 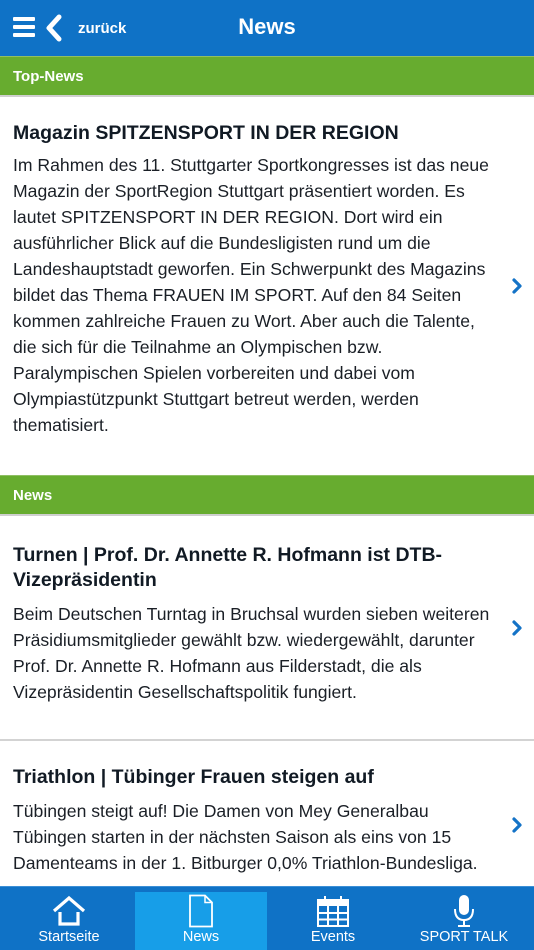 I want to click on article-title: Magazin SPITZENSPORT IN DER REGION, so click(x=206, y=133).